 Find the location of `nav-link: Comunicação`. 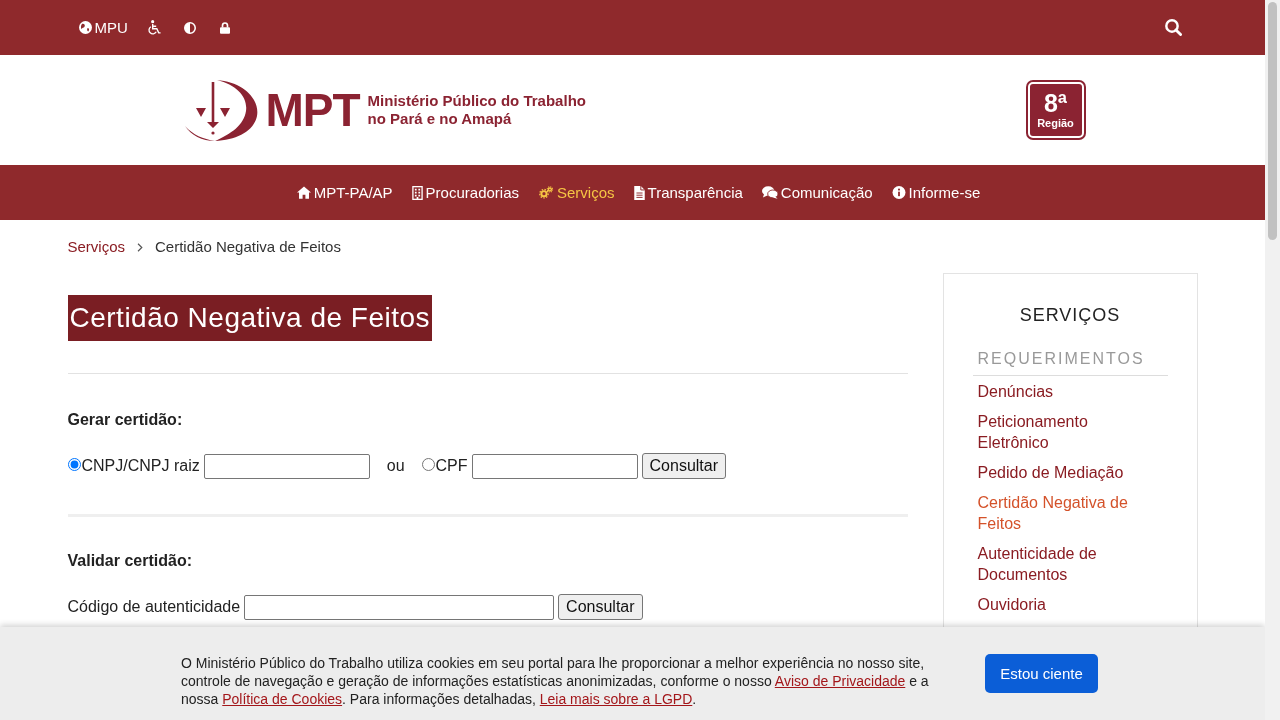

nav-link: Comunicação is located at coordinates (817, 192).